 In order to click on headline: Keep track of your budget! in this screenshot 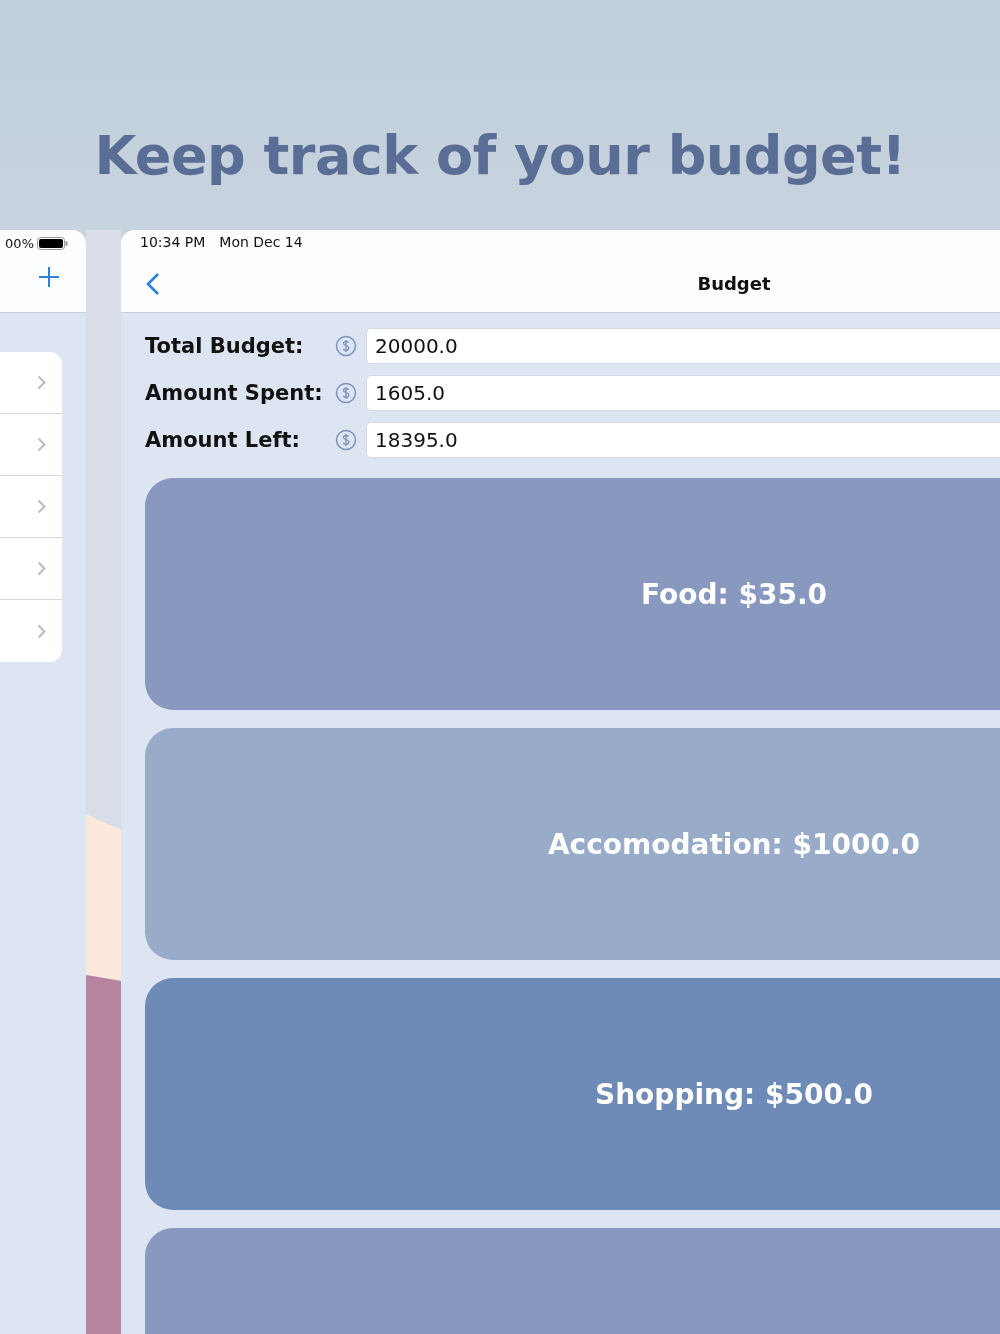, I will do `click(500, 155)`.